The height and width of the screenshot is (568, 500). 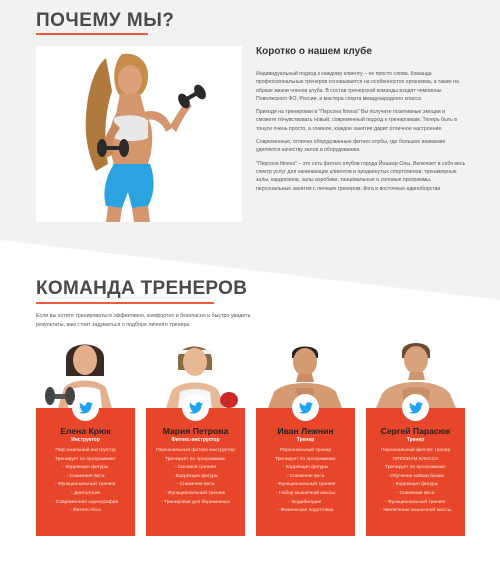 I want to click on program-item: - Современная хореография, so click(x=85, y=502).